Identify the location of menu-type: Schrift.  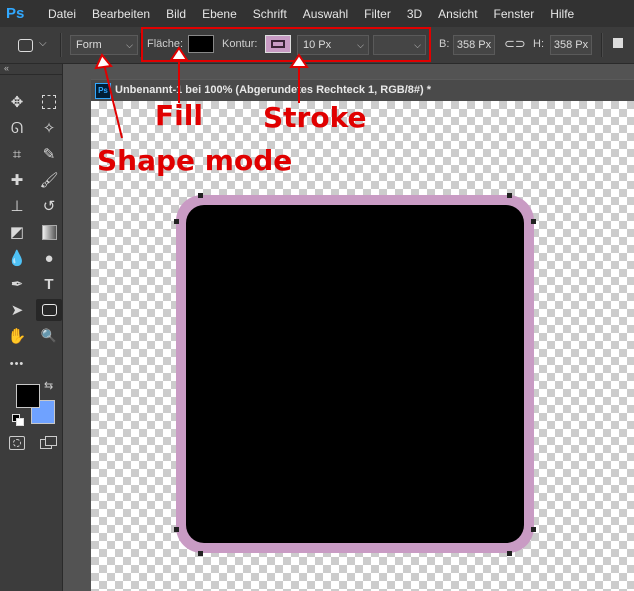
(270, 14).